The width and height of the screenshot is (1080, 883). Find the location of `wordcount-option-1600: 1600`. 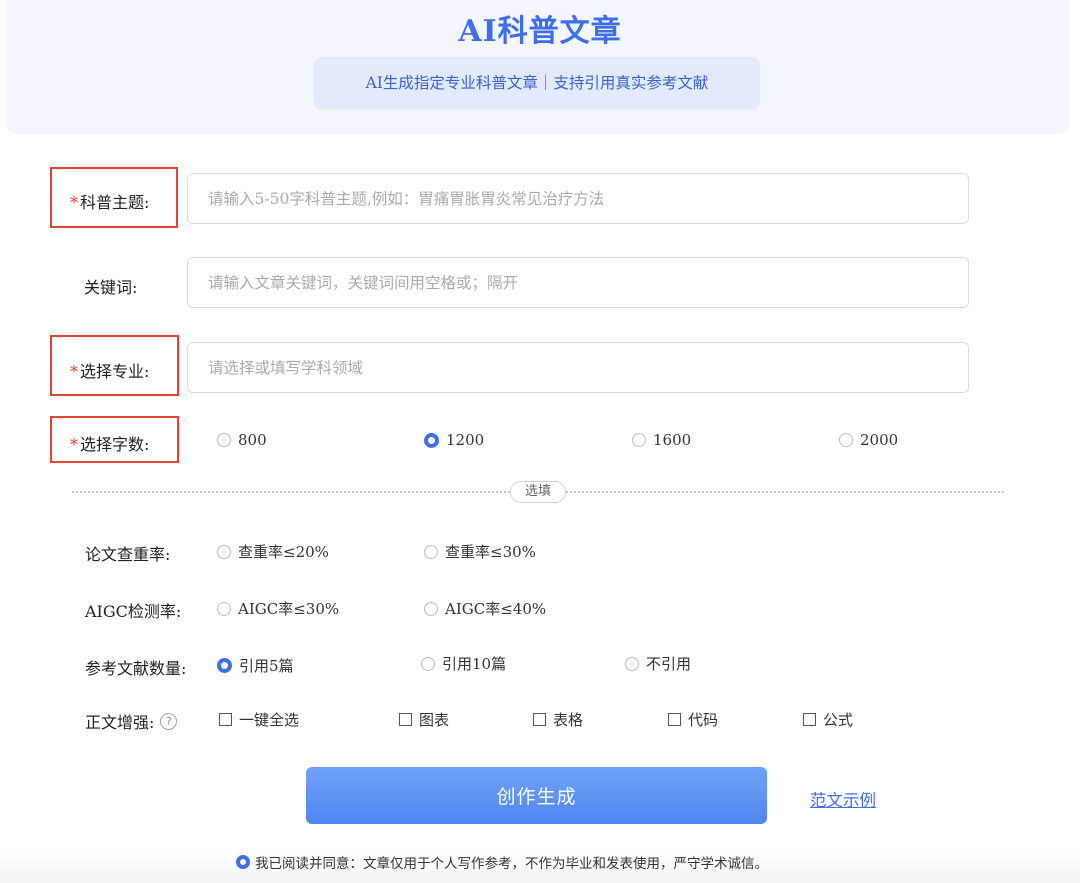

wordcount-option-1600: 1600 is located at coordinates (661, 440).